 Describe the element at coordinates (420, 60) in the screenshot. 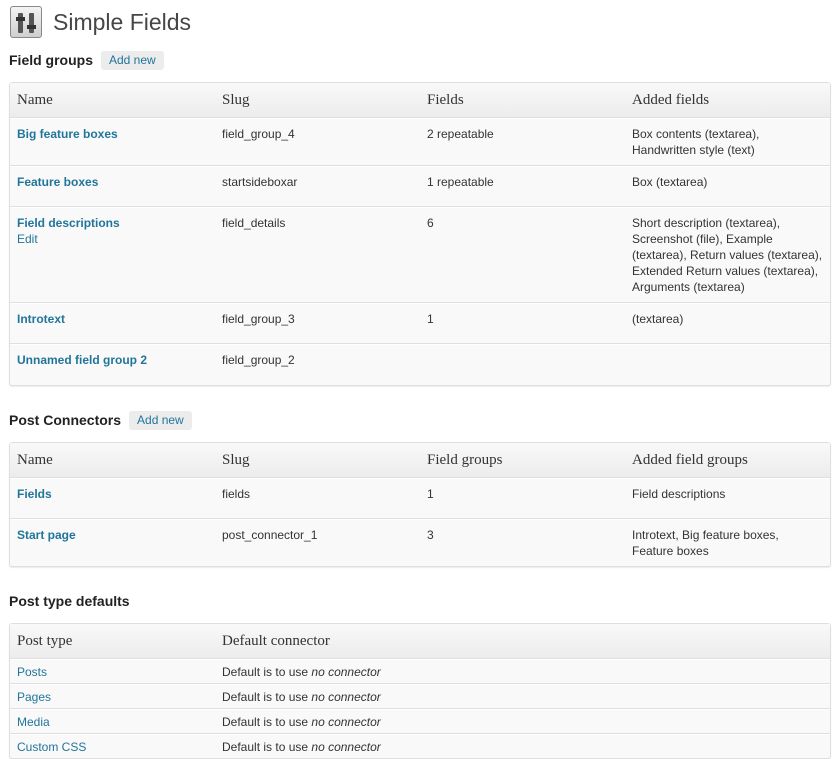

I see `field-groups-header: Field groups Add new` at that location.